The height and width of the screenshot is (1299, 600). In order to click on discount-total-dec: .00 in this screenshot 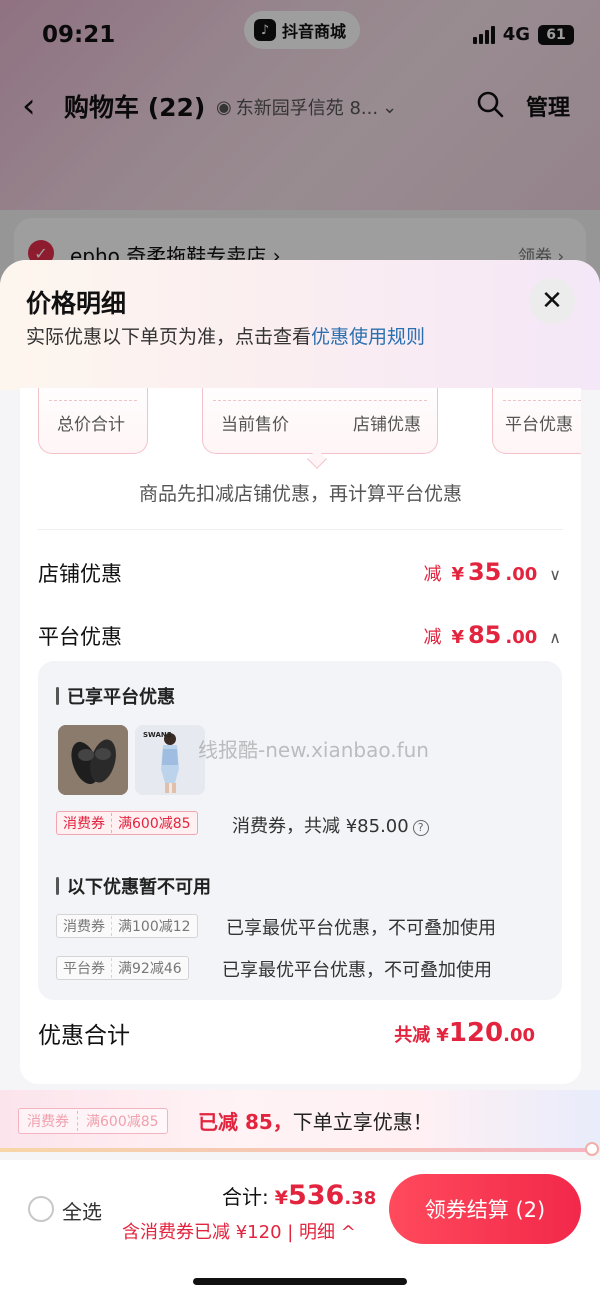, I will do `click(519, 1035)`.